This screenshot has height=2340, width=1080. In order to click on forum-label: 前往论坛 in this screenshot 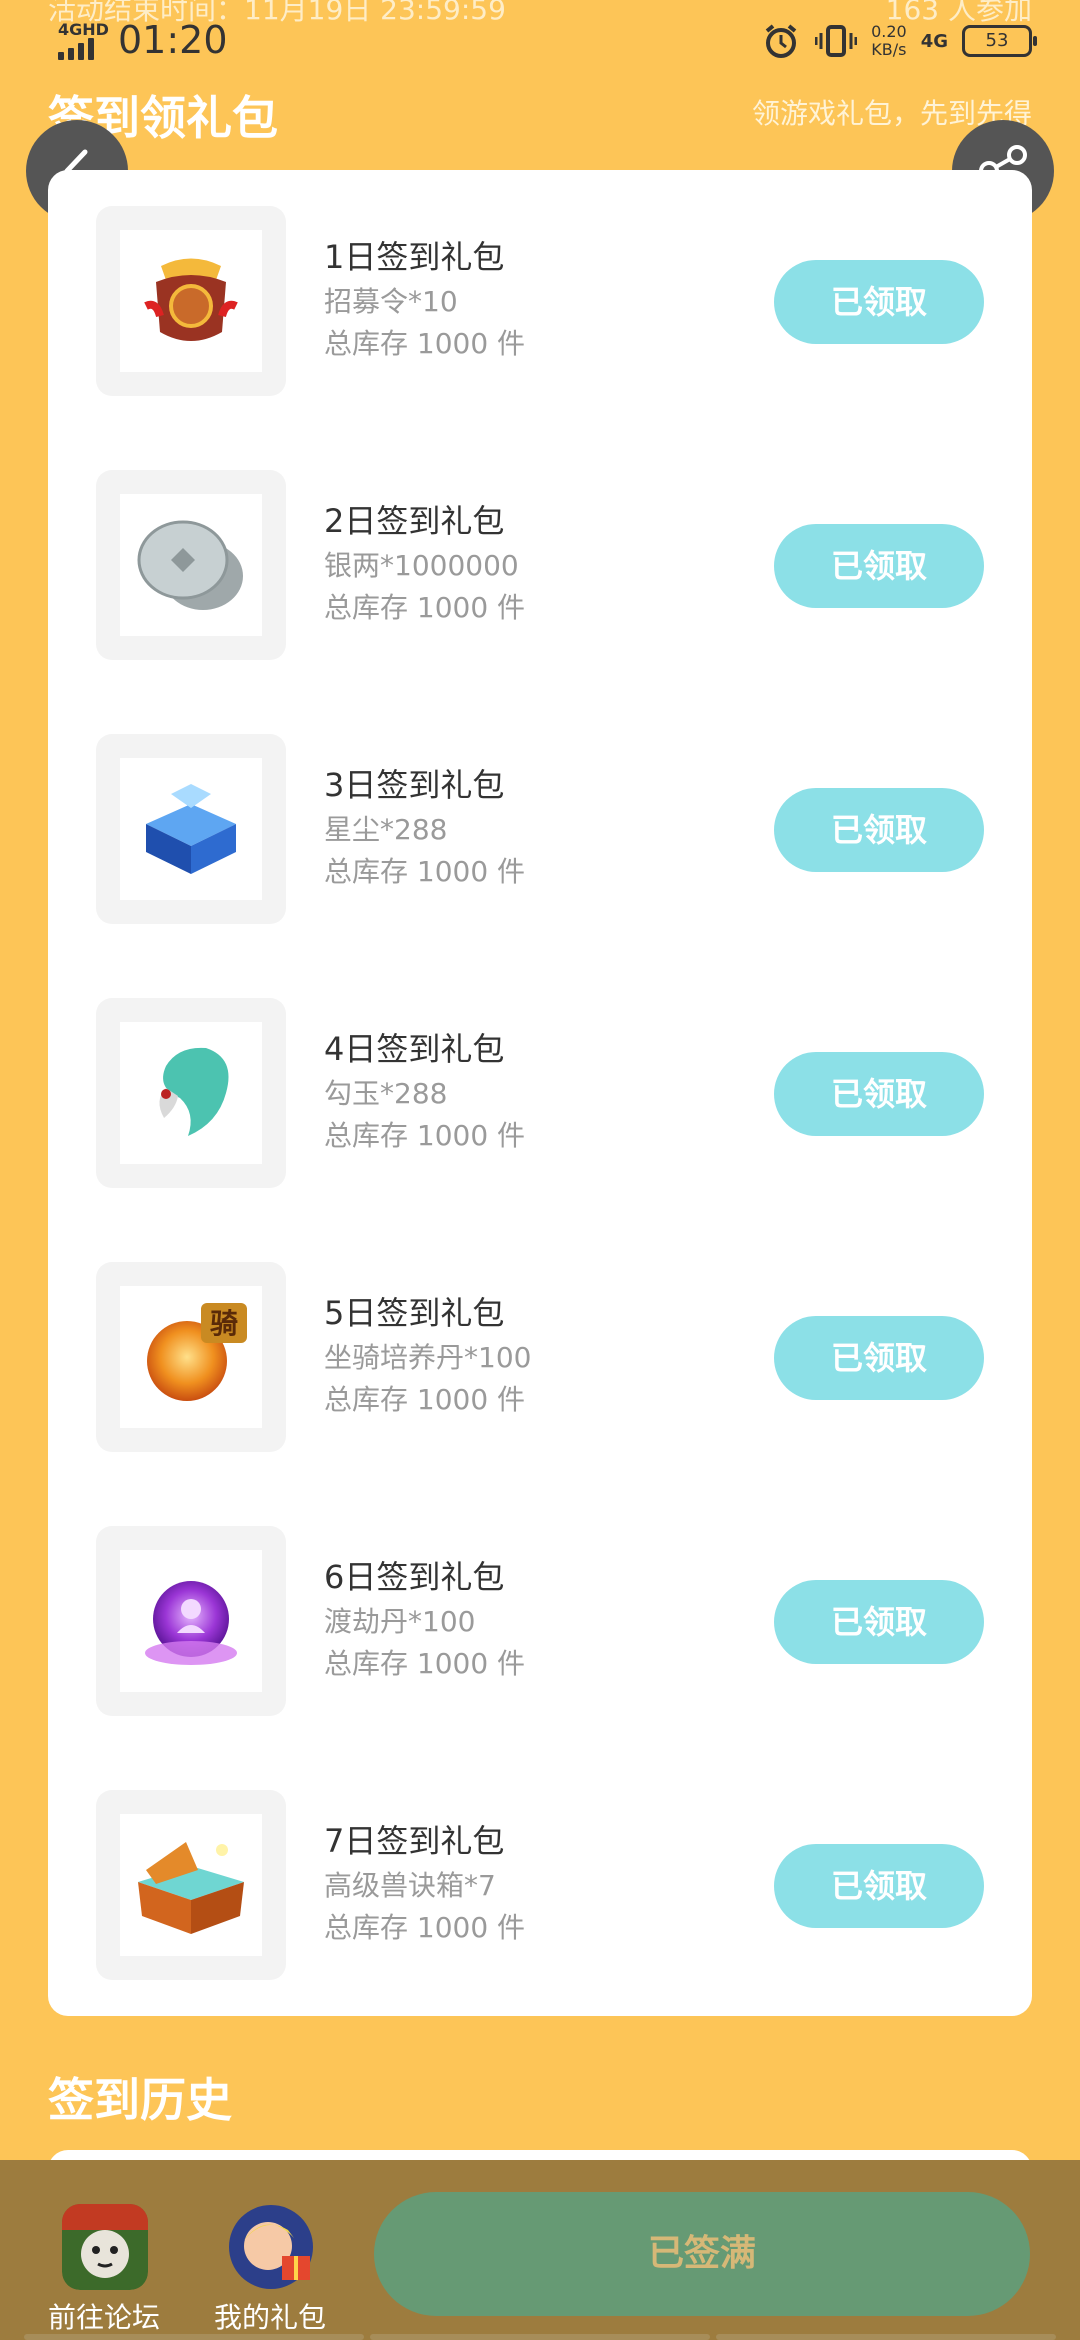, I will do `click(104, 2316)`.